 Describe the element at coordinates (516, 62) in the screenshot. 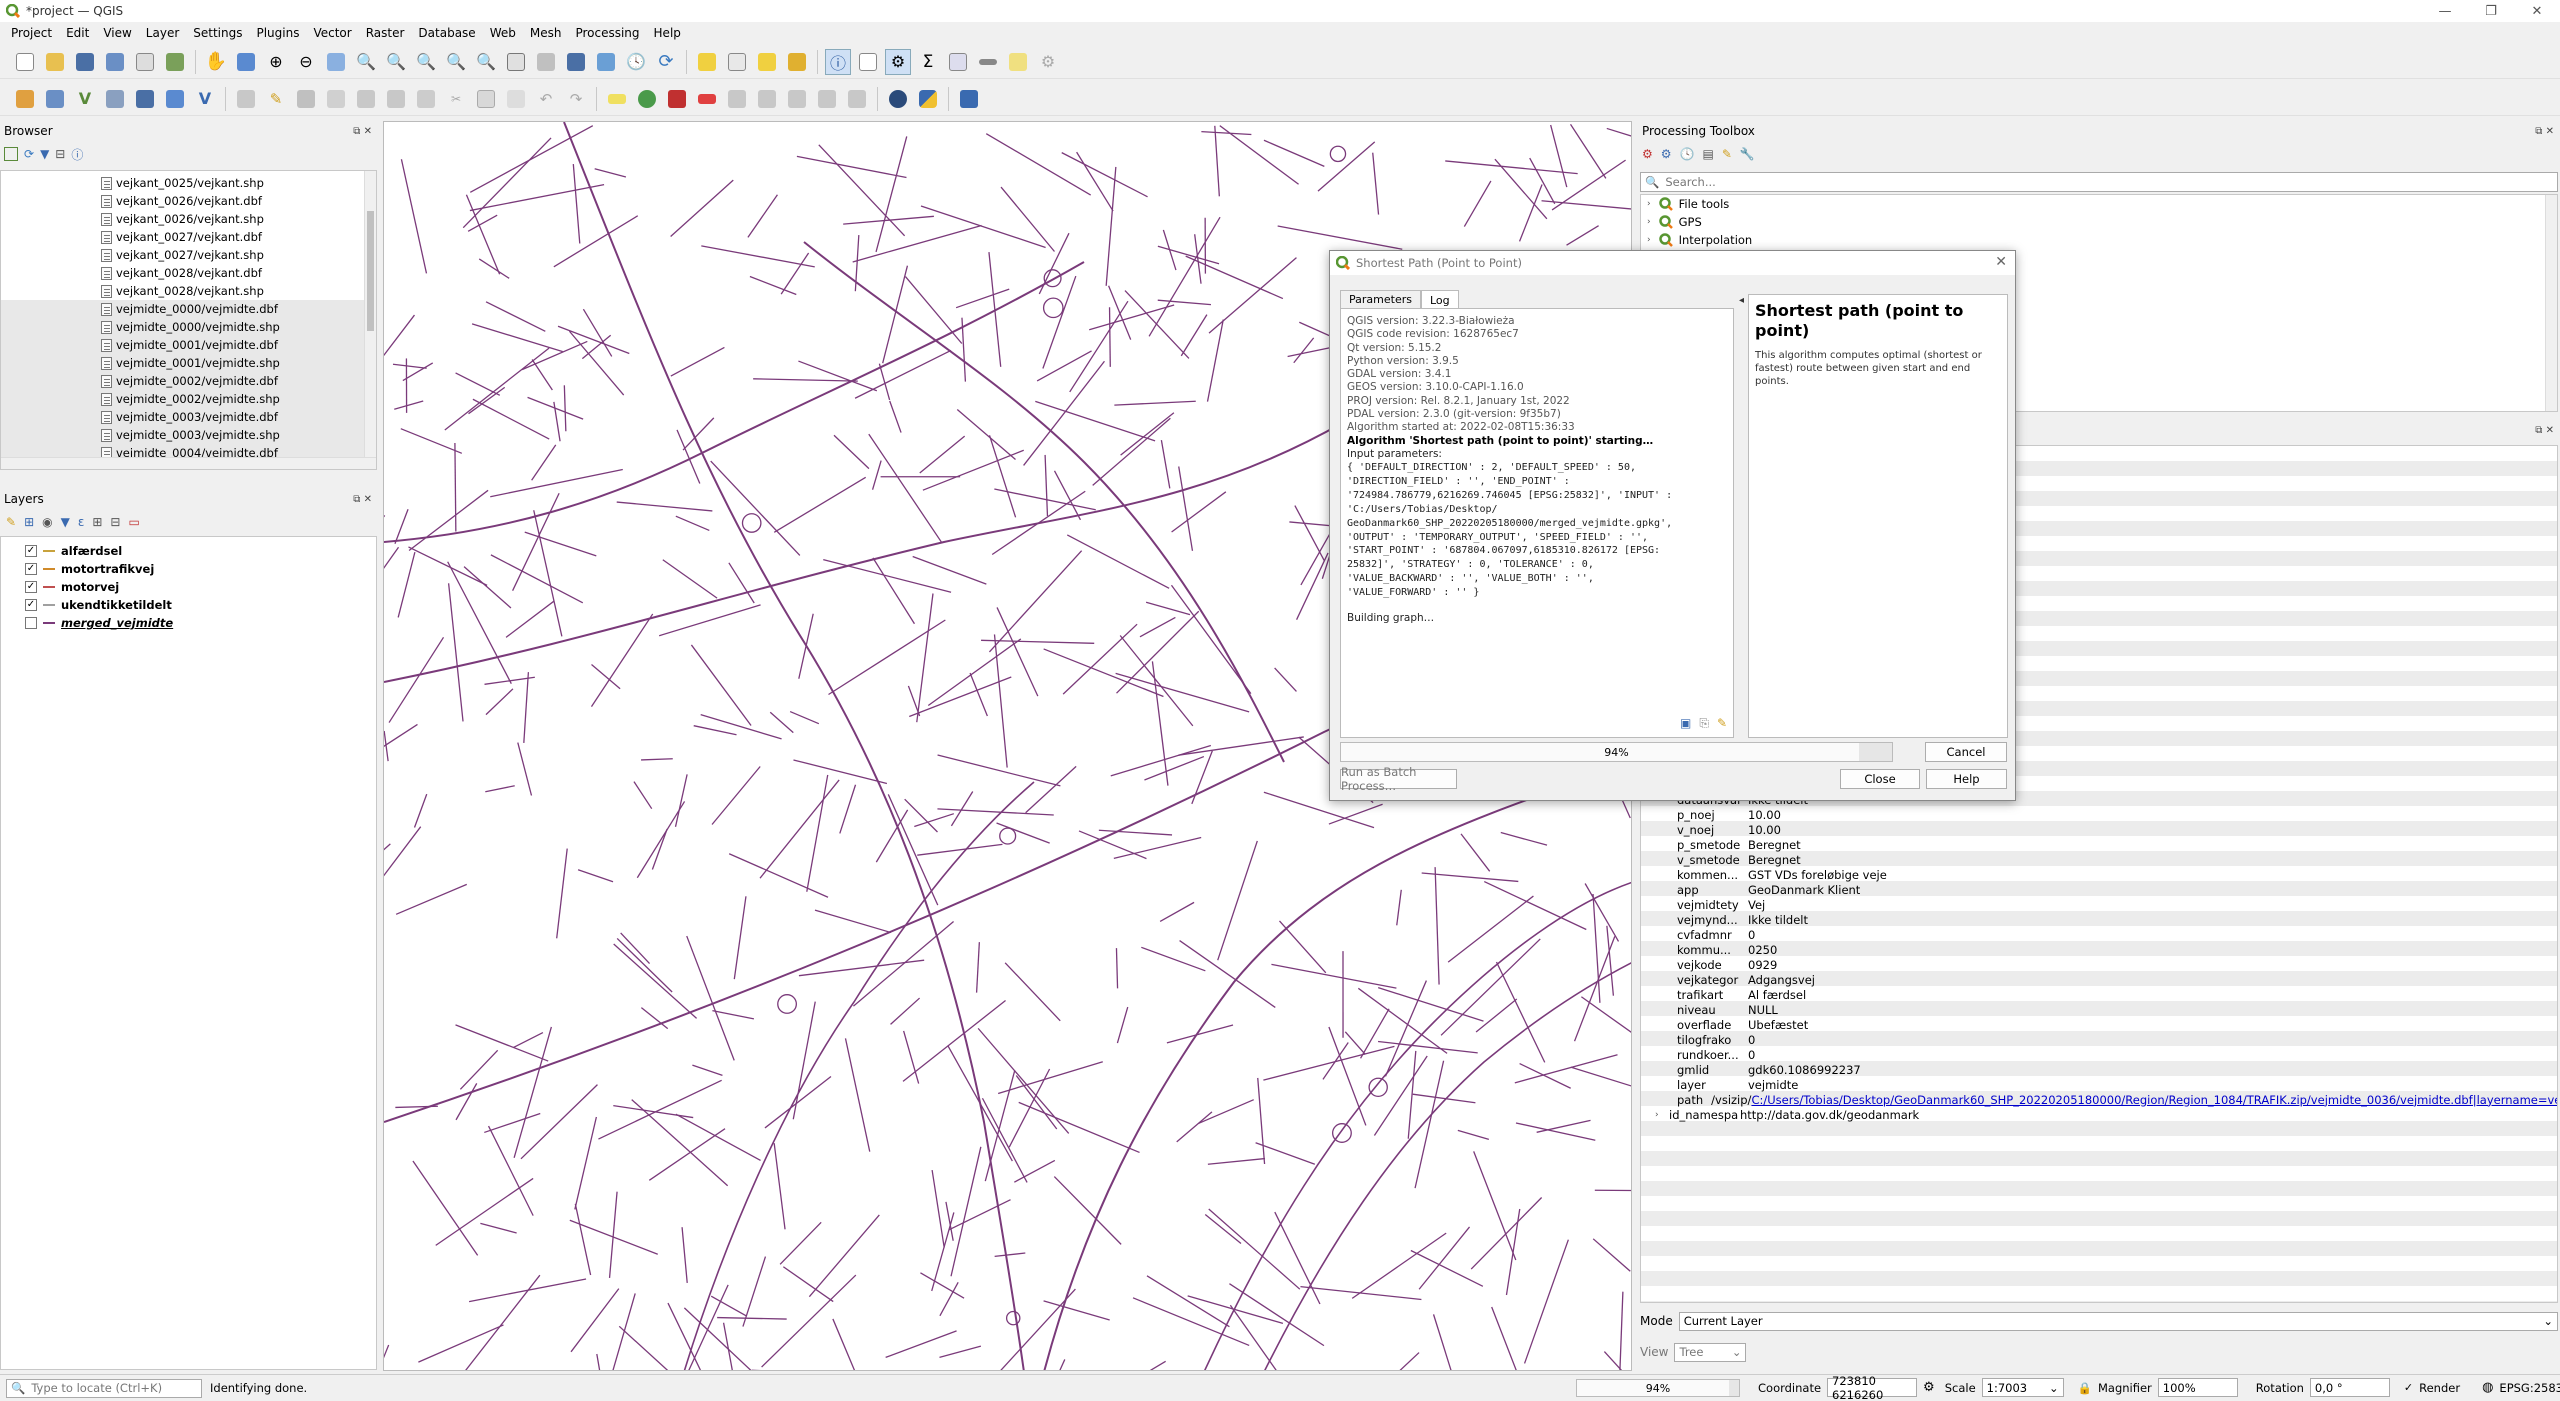

I see `new-map-view-icon` at that location.